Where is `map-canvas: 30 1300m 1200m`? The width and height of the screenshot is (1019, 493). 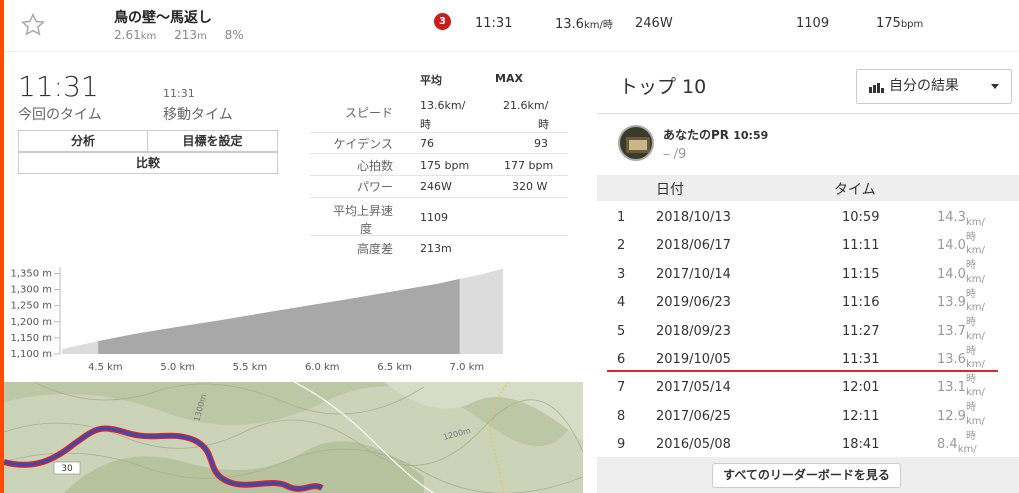 map-canvas: 30 1300m 1200m is located at coordinates (293, 437).